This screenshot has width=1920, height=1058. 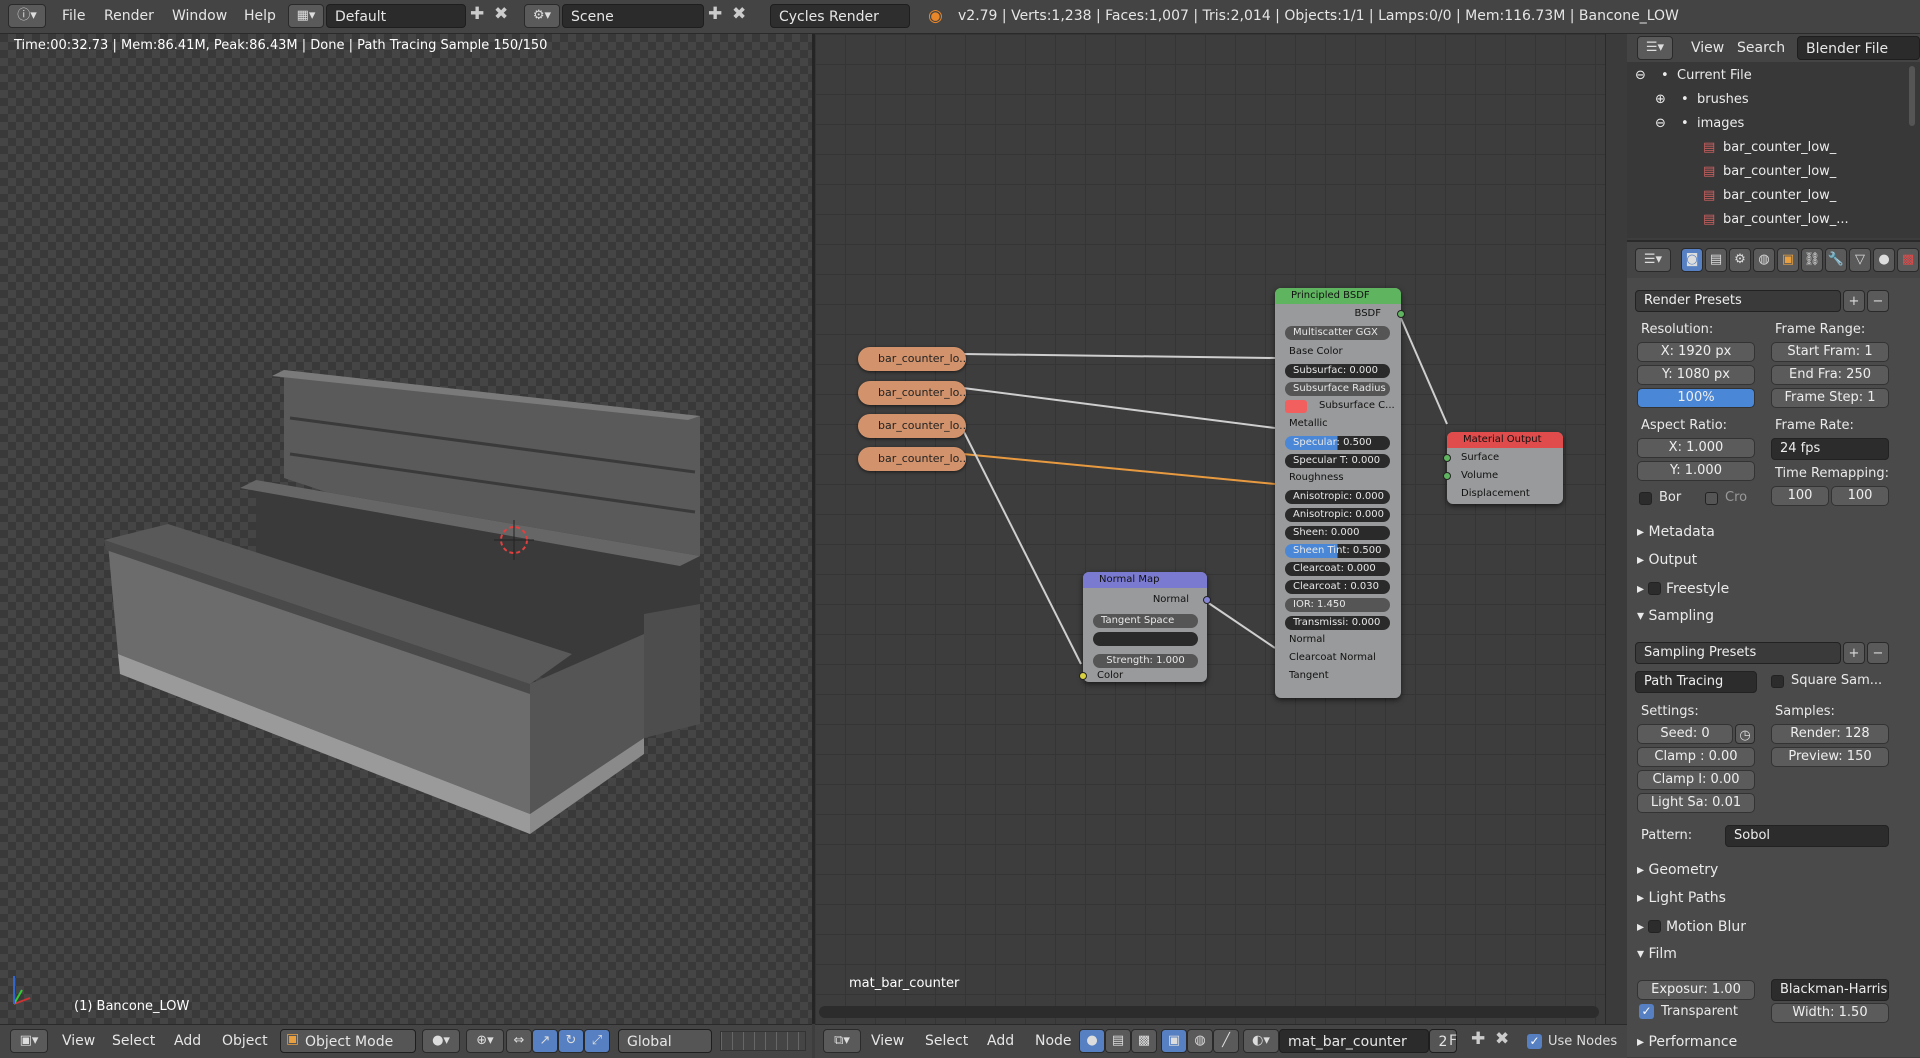 What do you see at coordinates (1337, 461) in the screenshot?
I see `input-specular-tint: Specular T: 0.000` at bounding box center [1337, 461].